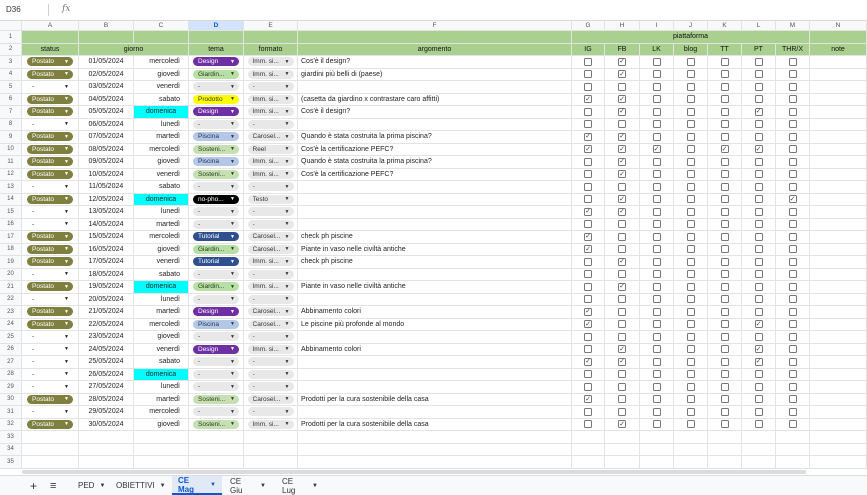  I want to click on formato-cell: Testo ▼, so click(271, 199).